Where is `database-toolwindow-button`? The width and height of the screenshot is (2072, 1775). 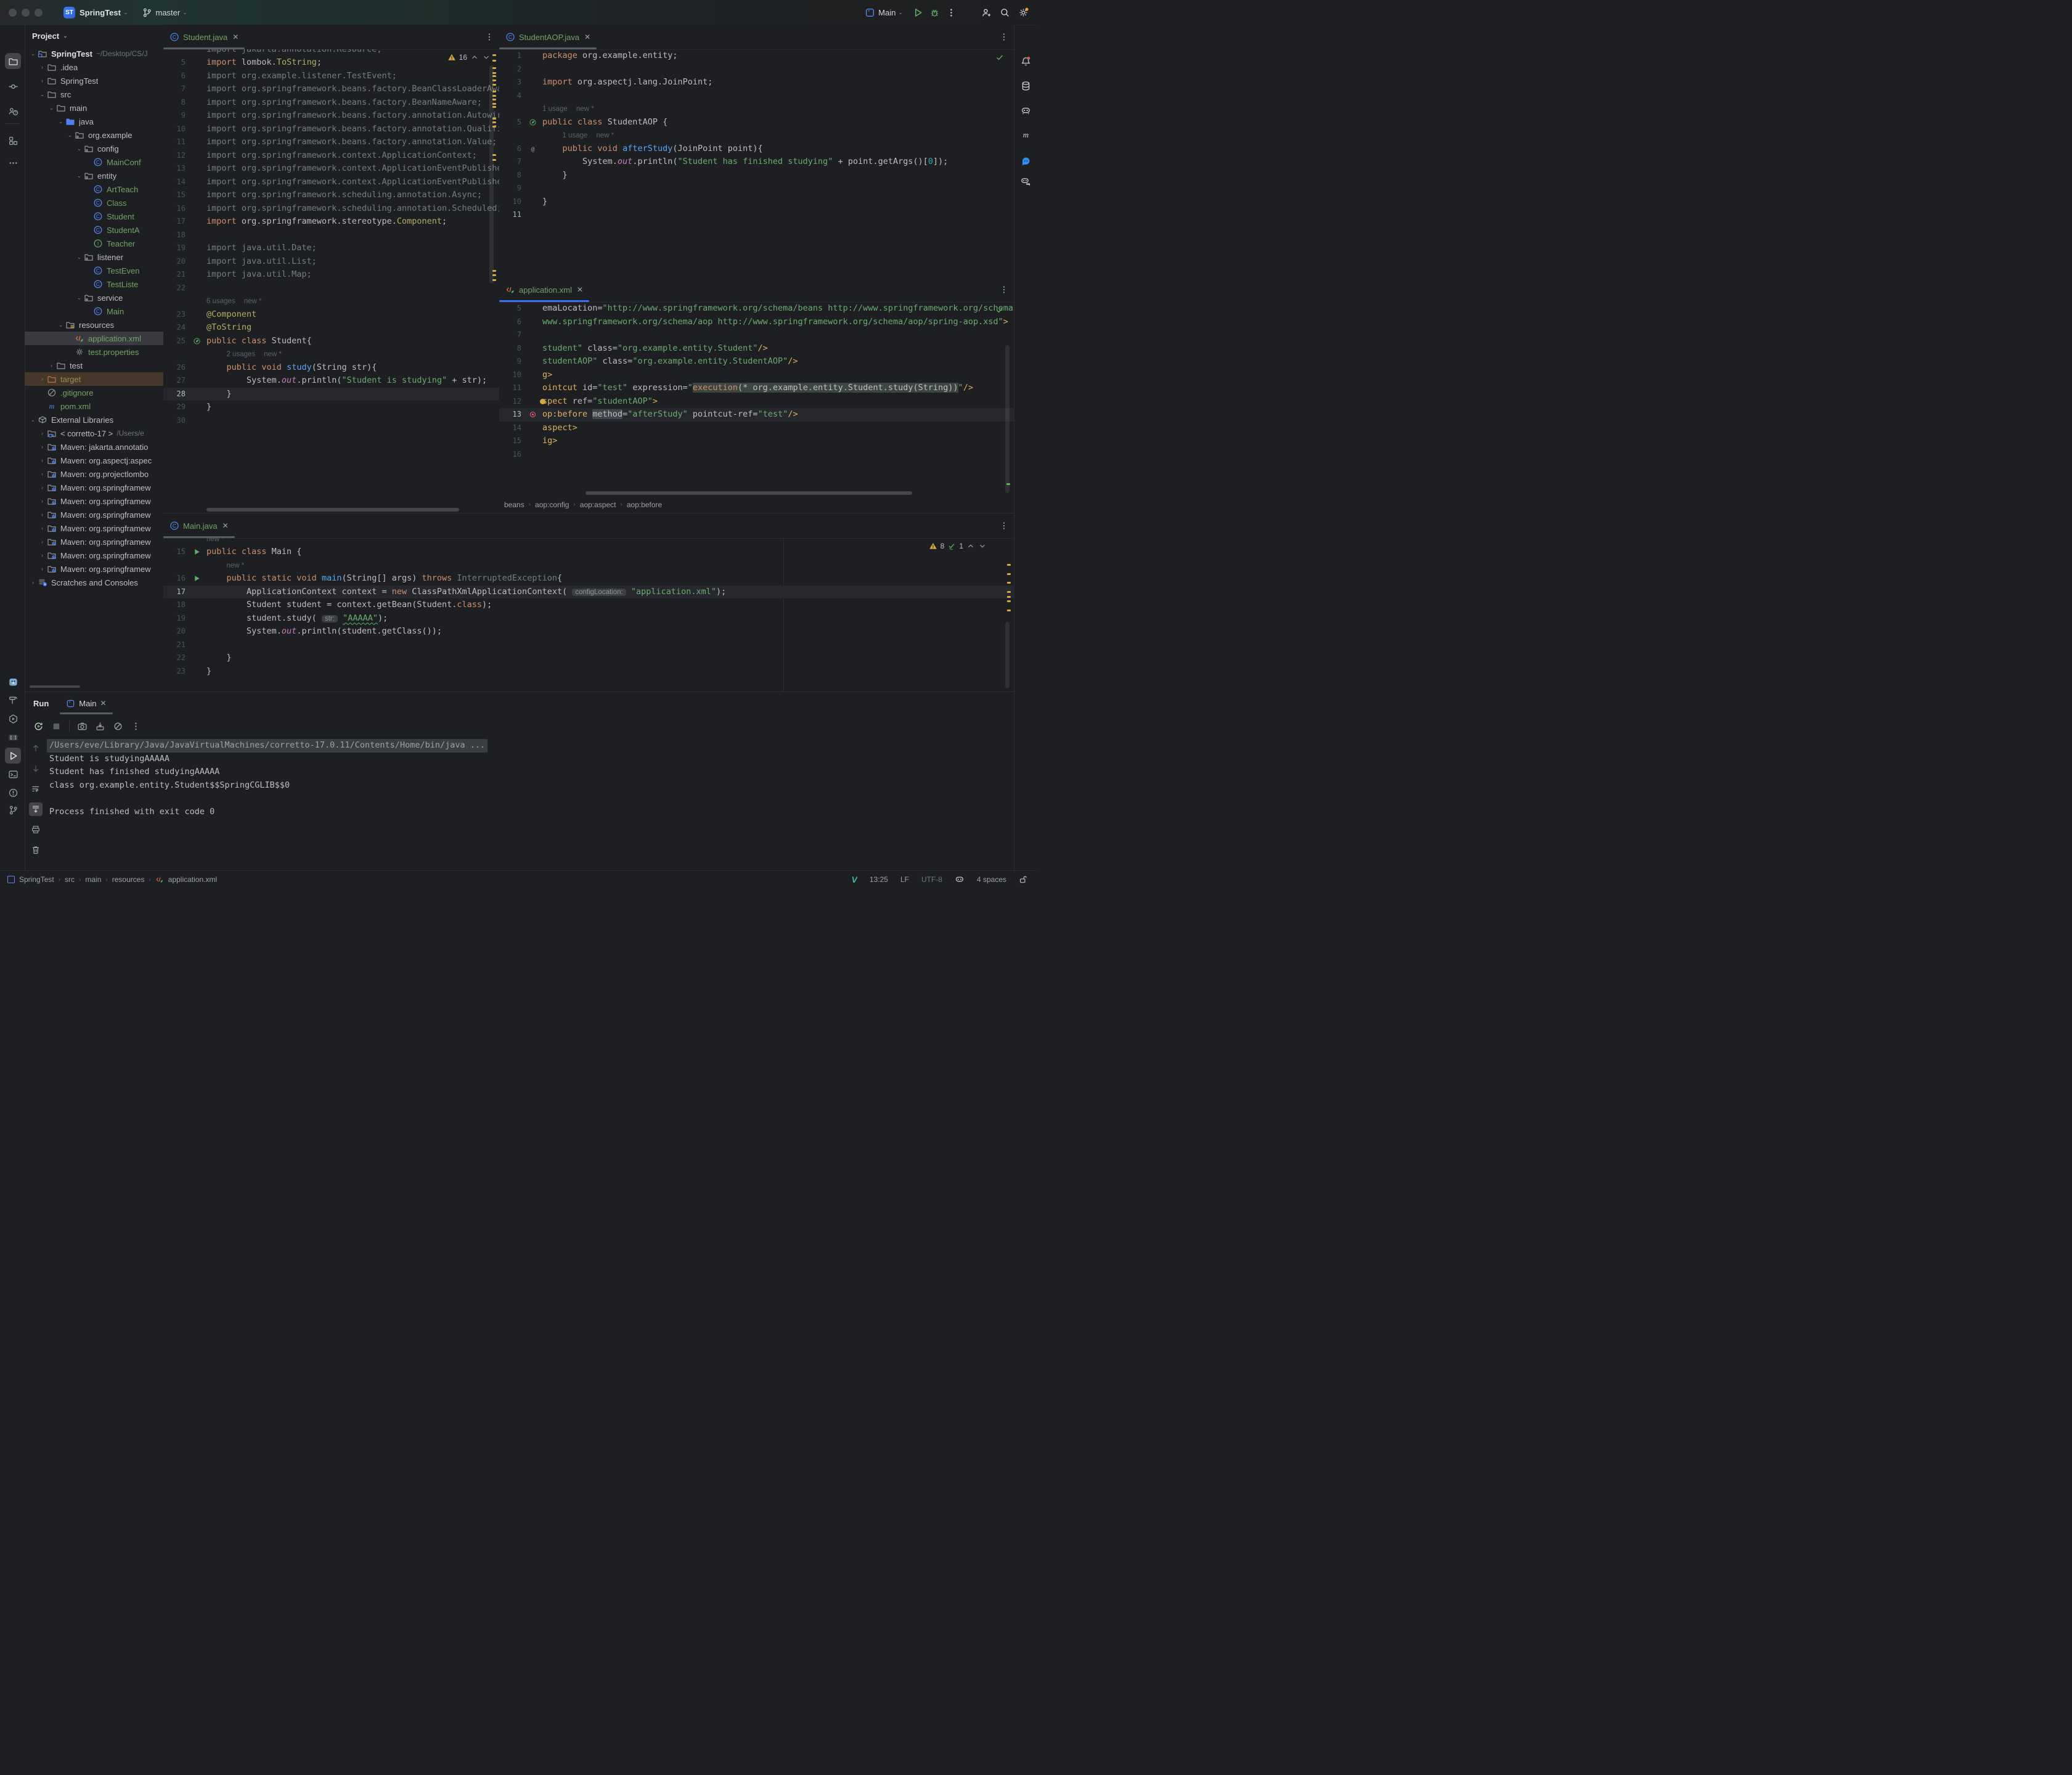 database-toolwindow-button is located at coordinates (1026, 86).